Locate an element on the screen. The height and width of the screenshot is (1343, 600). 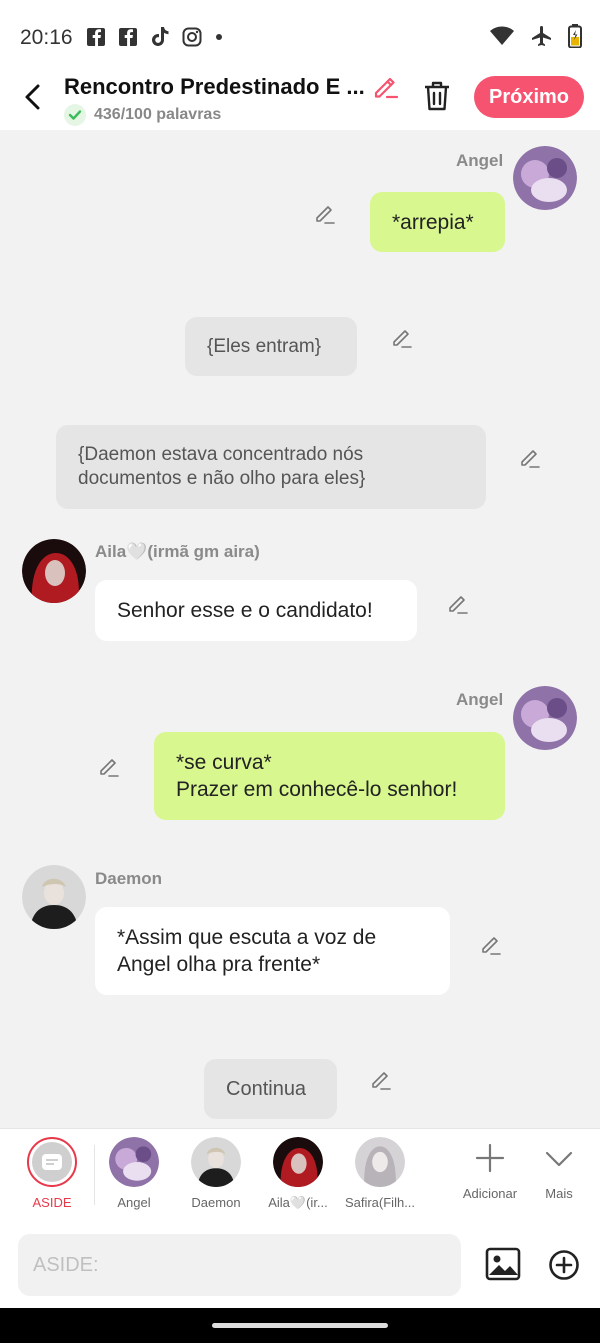
status-time: 20:16 is located at coordinates (46, 37).